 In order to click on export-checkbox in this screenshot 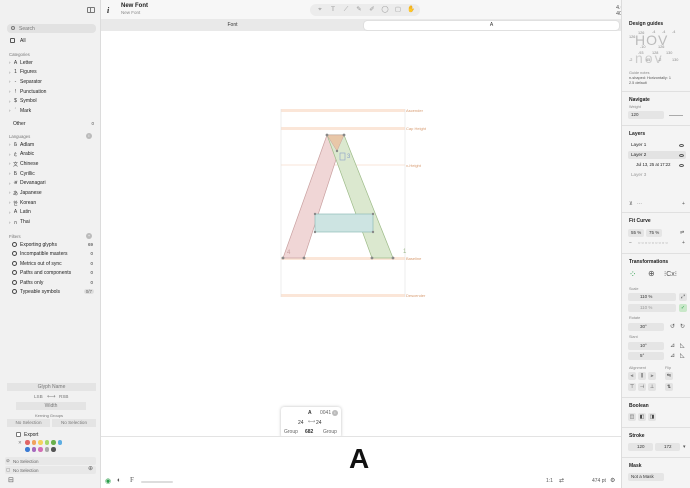, I will do `click(18, 434)`.